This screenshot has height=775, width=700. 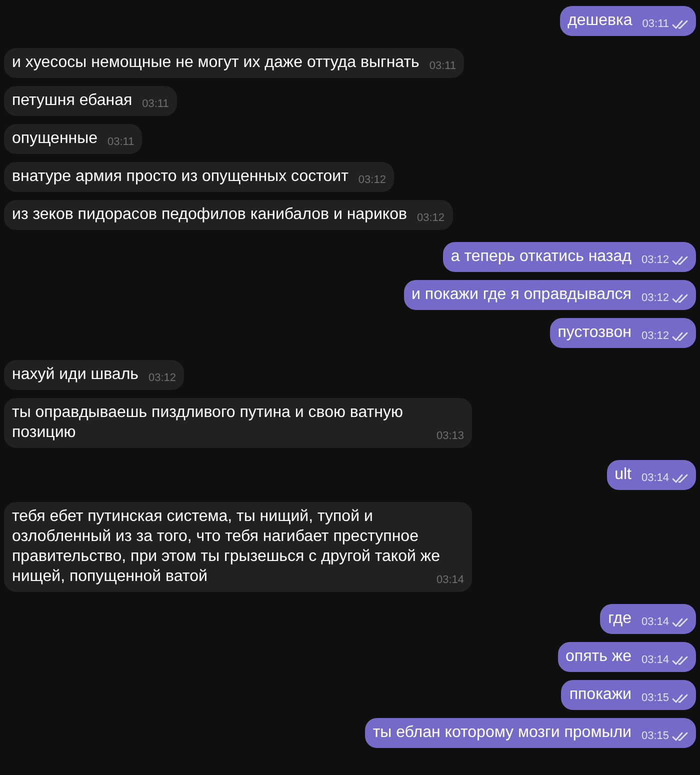 What do you see at coordinates (620, 618) in the screenshot?
I see `message-text: где` at bounding box center [620, 618].